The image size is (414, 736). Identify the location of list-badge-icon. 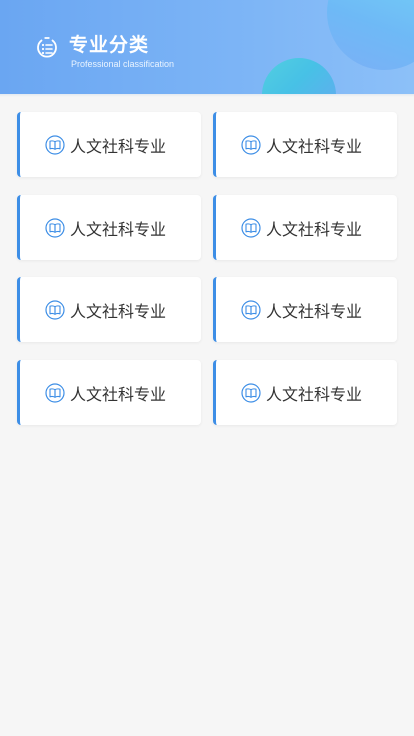
(47, 47).